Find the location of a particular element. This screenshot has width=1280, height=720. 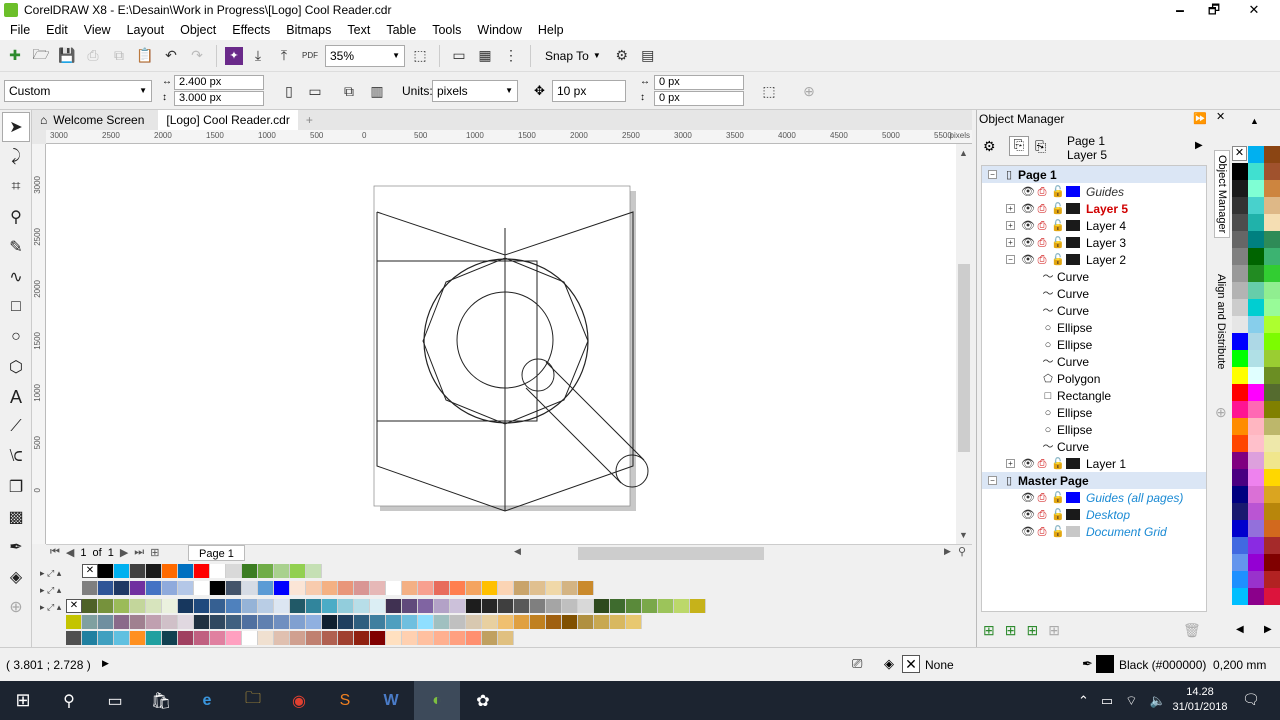

search-content-icon: ✦ is located at coordinates (234, 55).